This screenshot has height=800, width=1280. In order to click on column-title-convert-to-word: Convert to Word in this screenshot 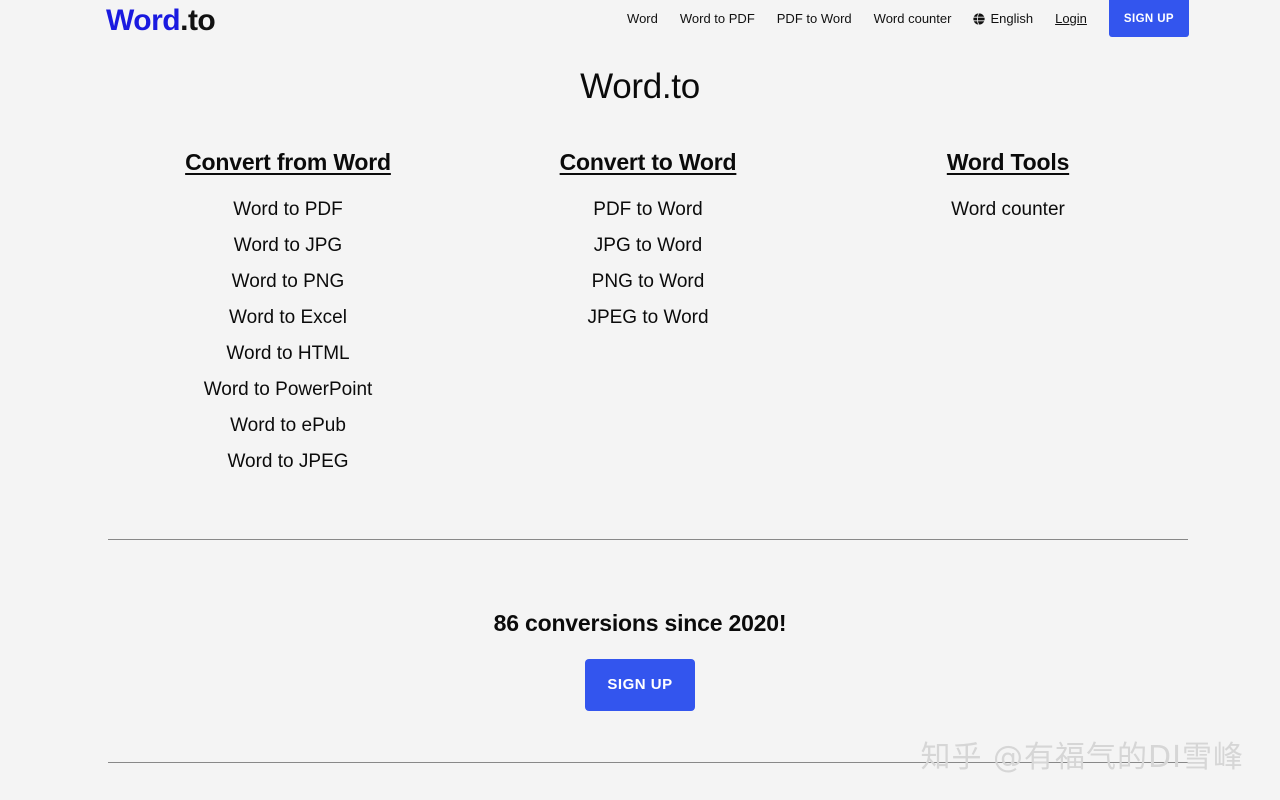, I will do `click(648, 162)`.